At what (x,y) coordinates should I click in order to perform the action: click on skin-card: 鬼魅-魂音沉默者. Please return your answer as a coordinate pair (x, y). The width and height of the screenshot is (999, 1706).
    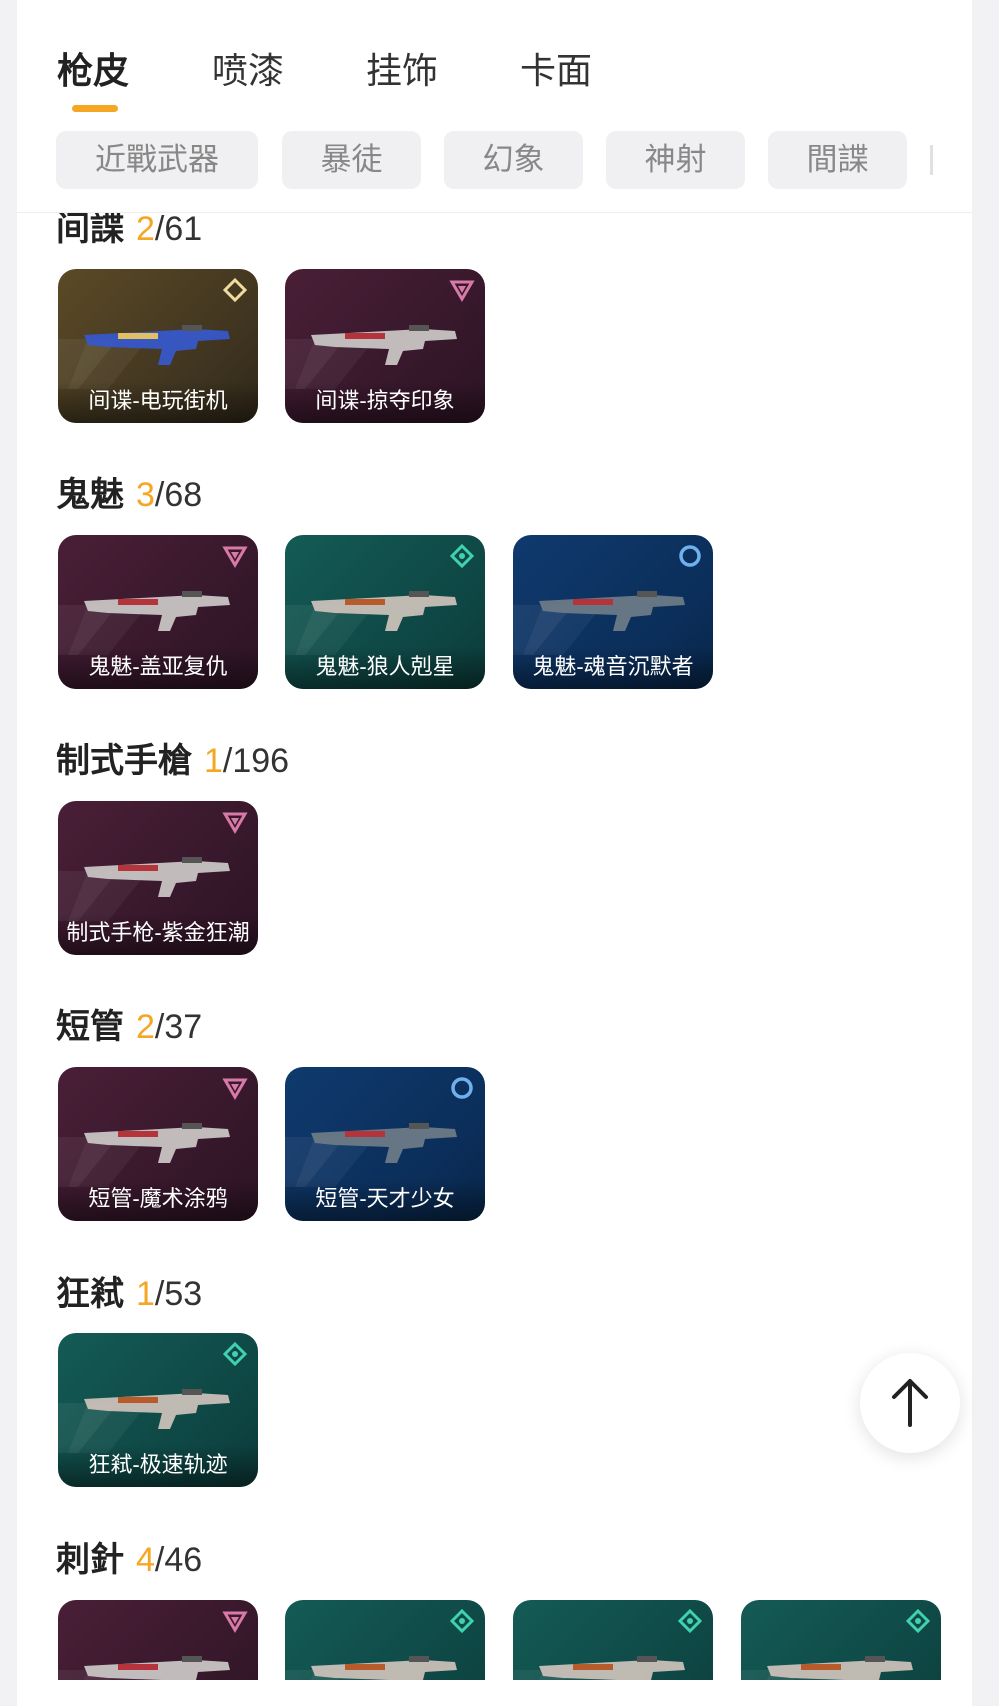
    Looking at the image, I should click on (613, 612).